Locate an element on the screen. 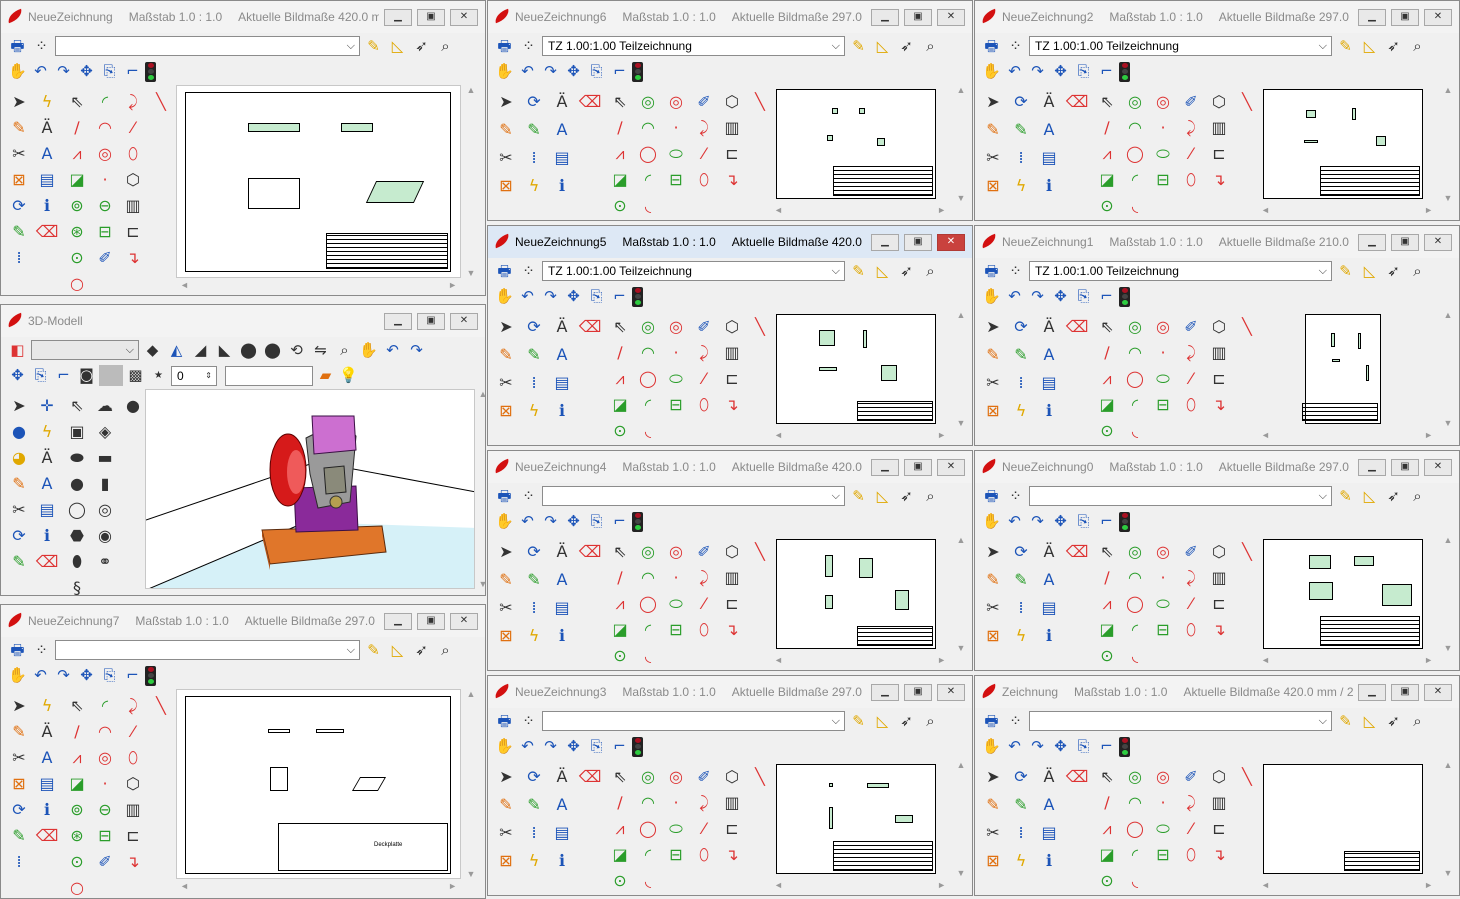  close-button: ✕ is located at coordinates (464, 17).